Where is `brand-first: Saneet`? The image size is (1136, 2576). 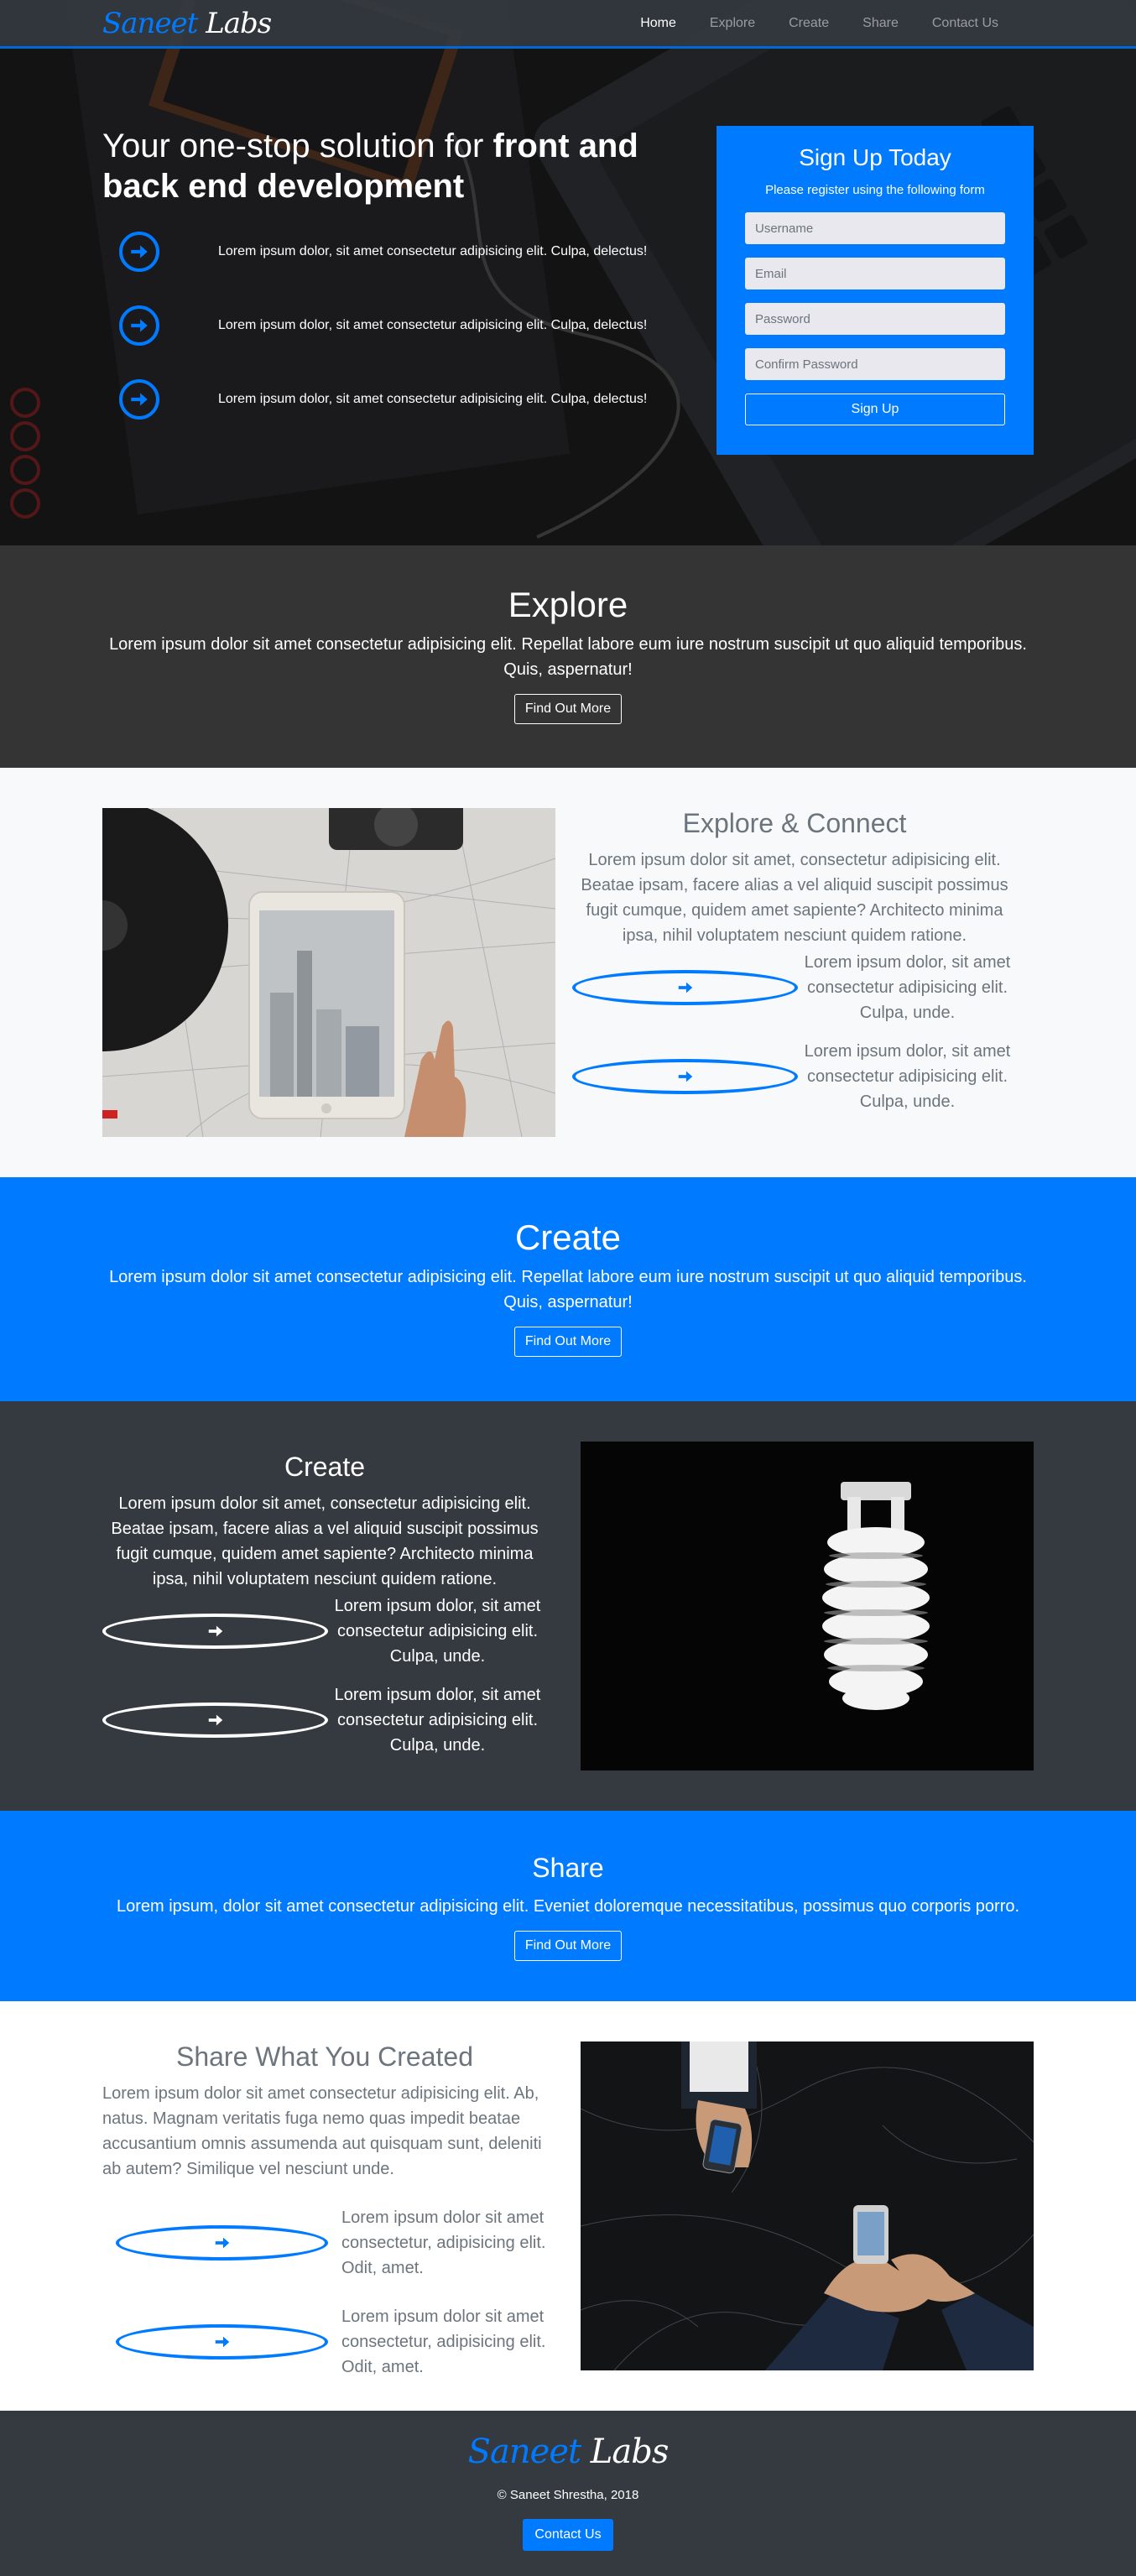 brand-first: Saneet is located at coordinates (150, 23).